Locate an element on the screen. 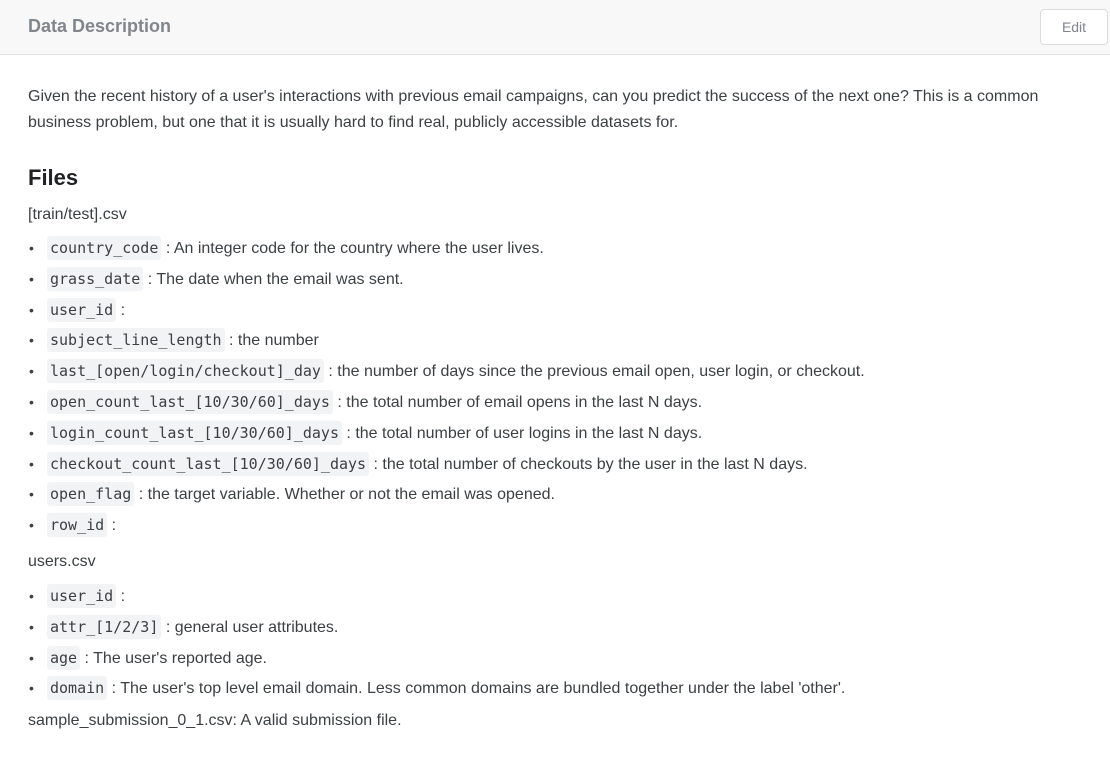  field-description: : the number is located at coordinates (271, 341).